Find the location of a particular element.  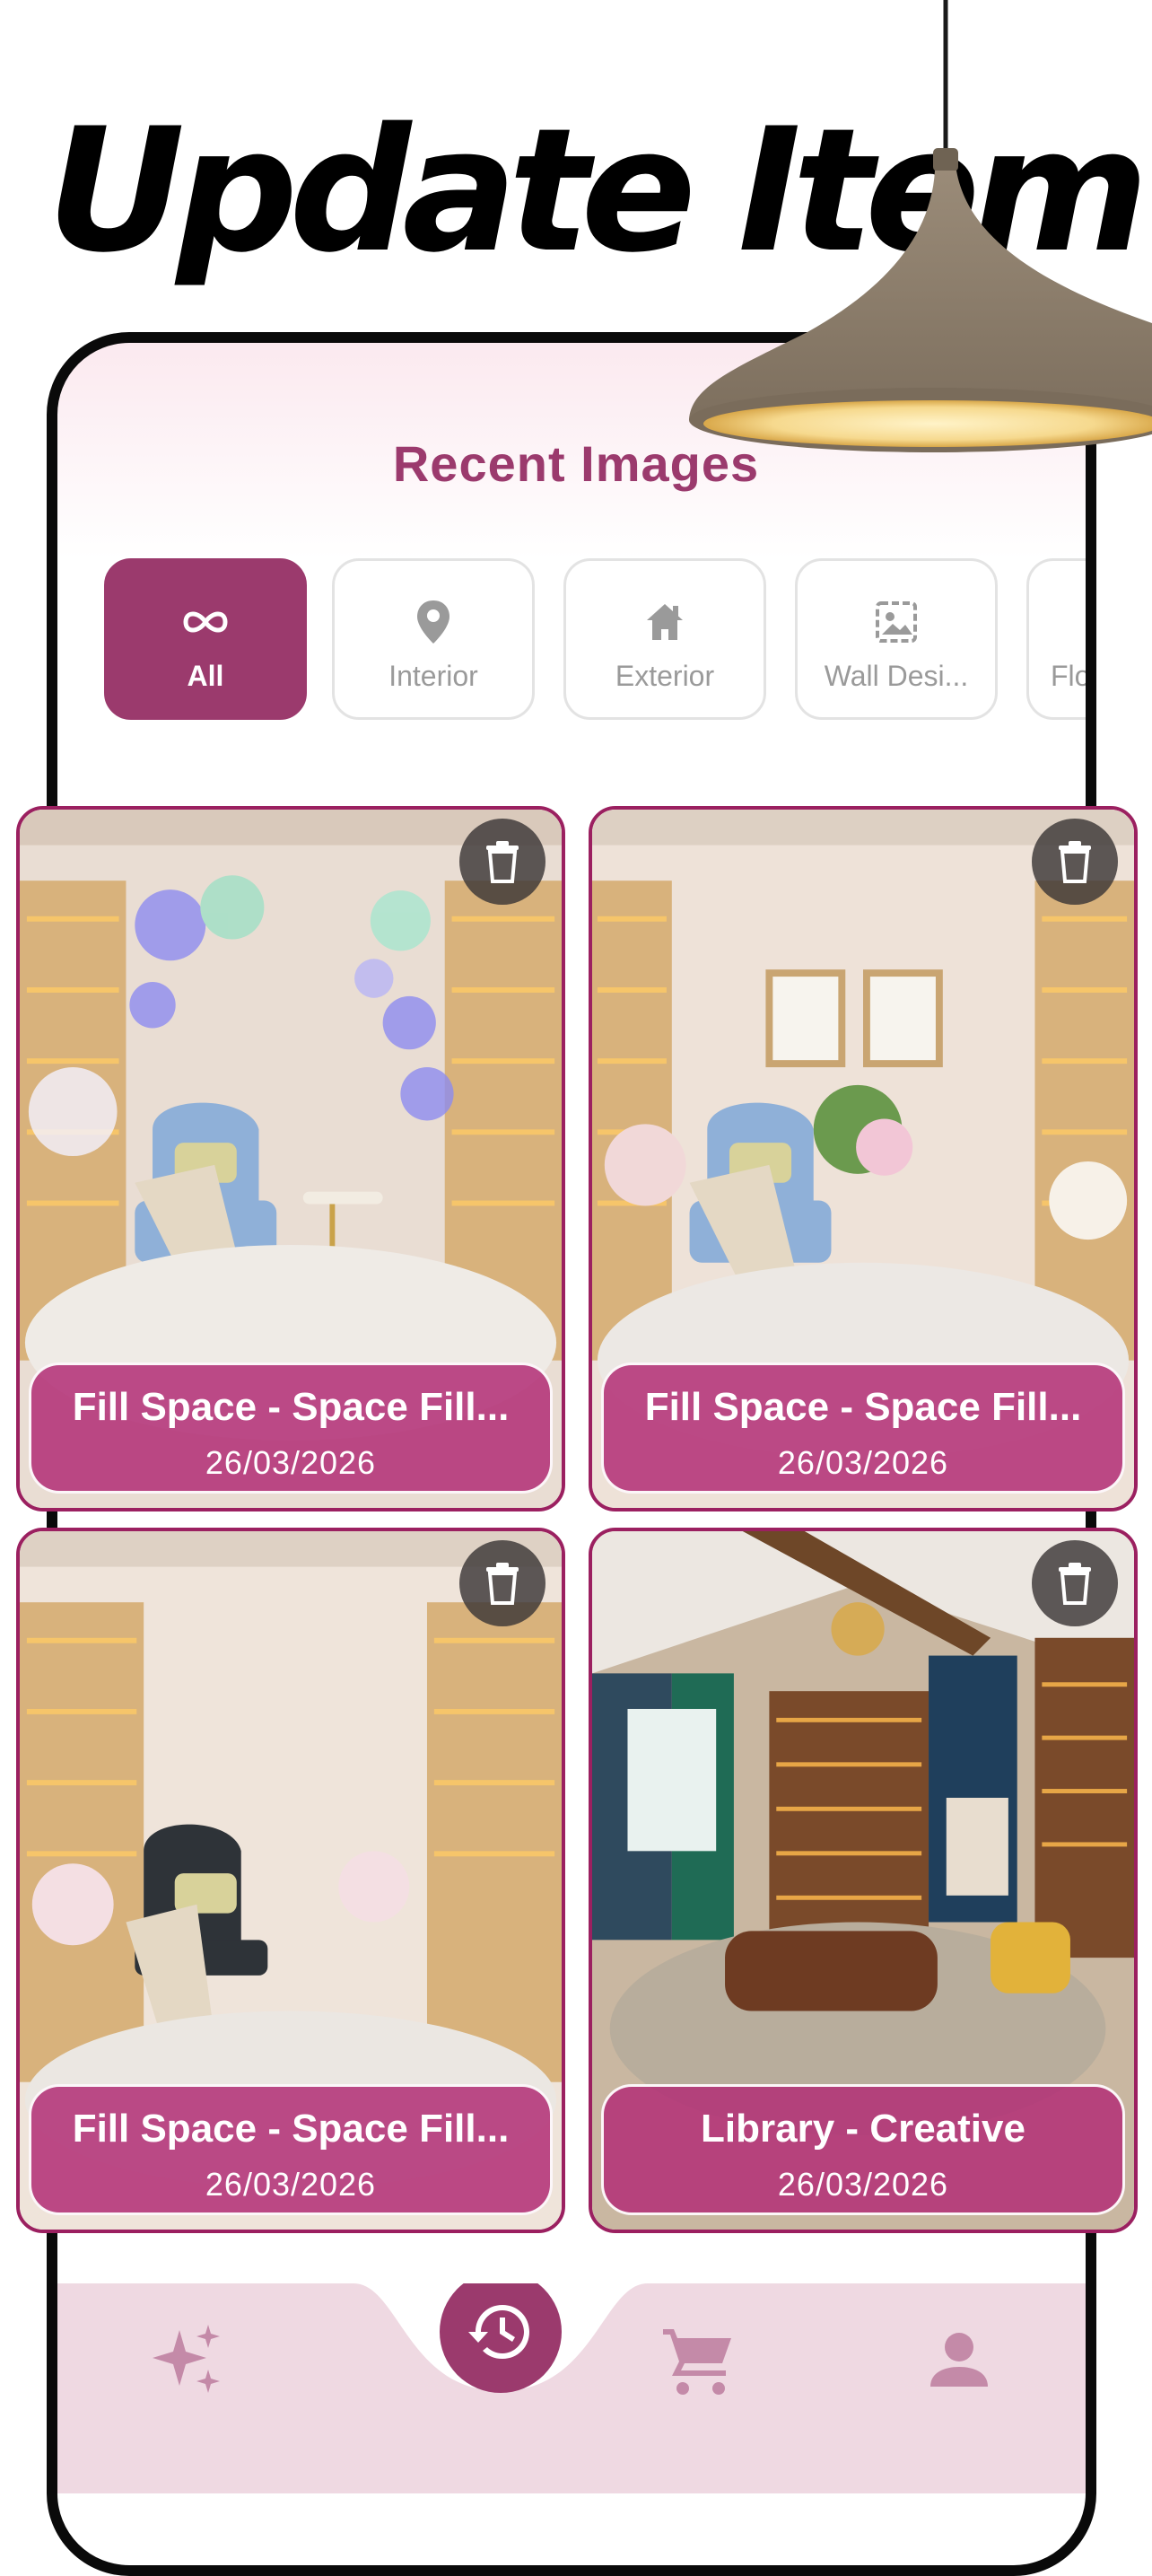

filter-chip-label: All is located at coordinates (205, 676).